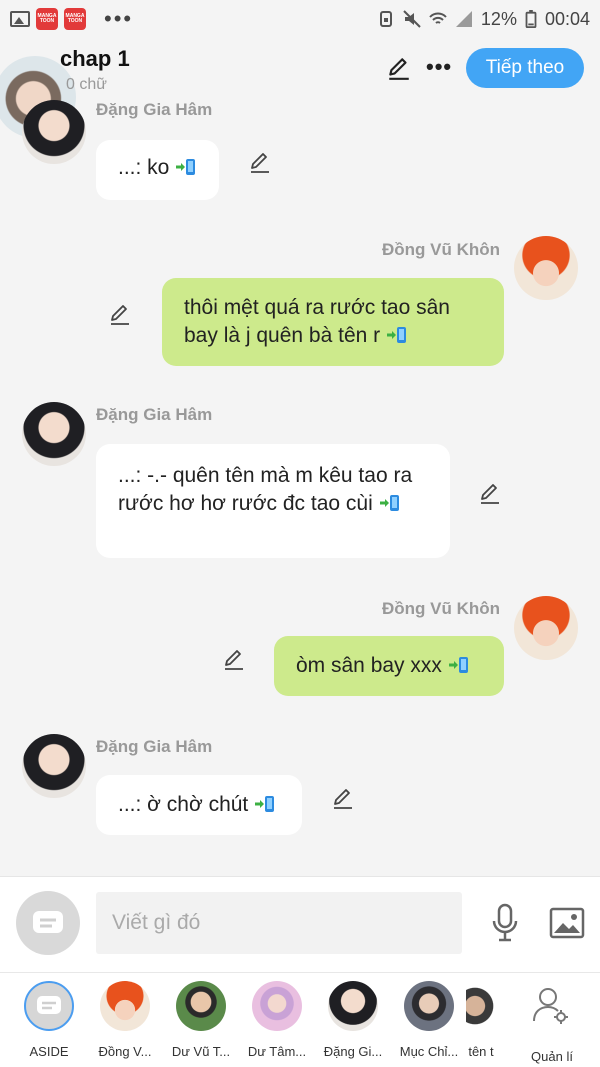 The height and width of the screenshot is (1067, 600). I want to click on signal-icon, so click(463, 19).